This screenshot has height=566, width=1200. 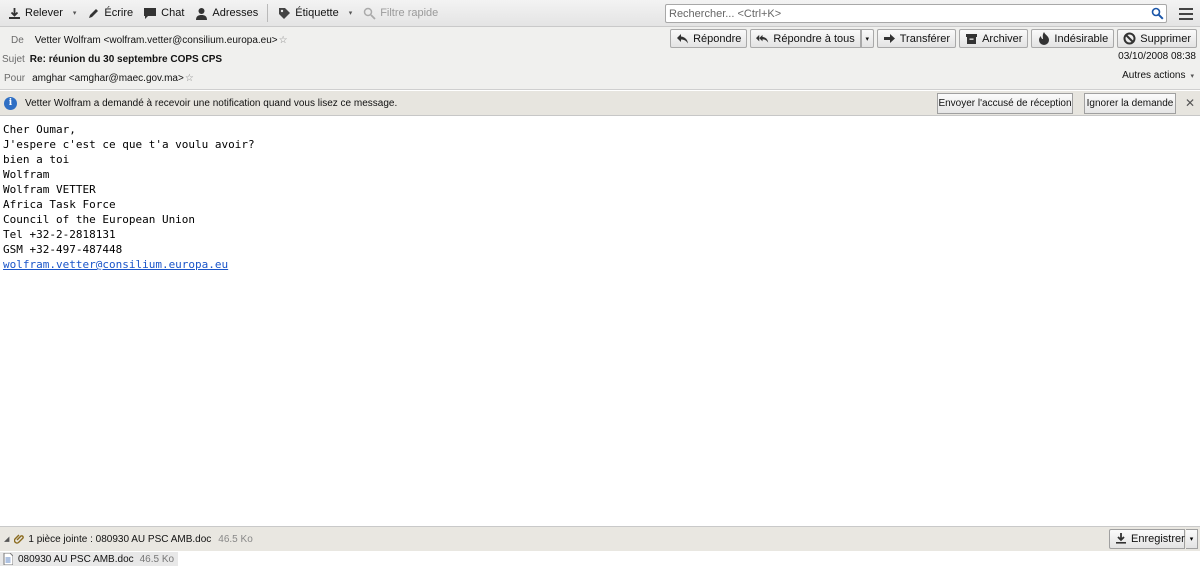 I want to click on send-receipt-button: Envoyer l'accusé de réception, so click(x=1005, y=103).